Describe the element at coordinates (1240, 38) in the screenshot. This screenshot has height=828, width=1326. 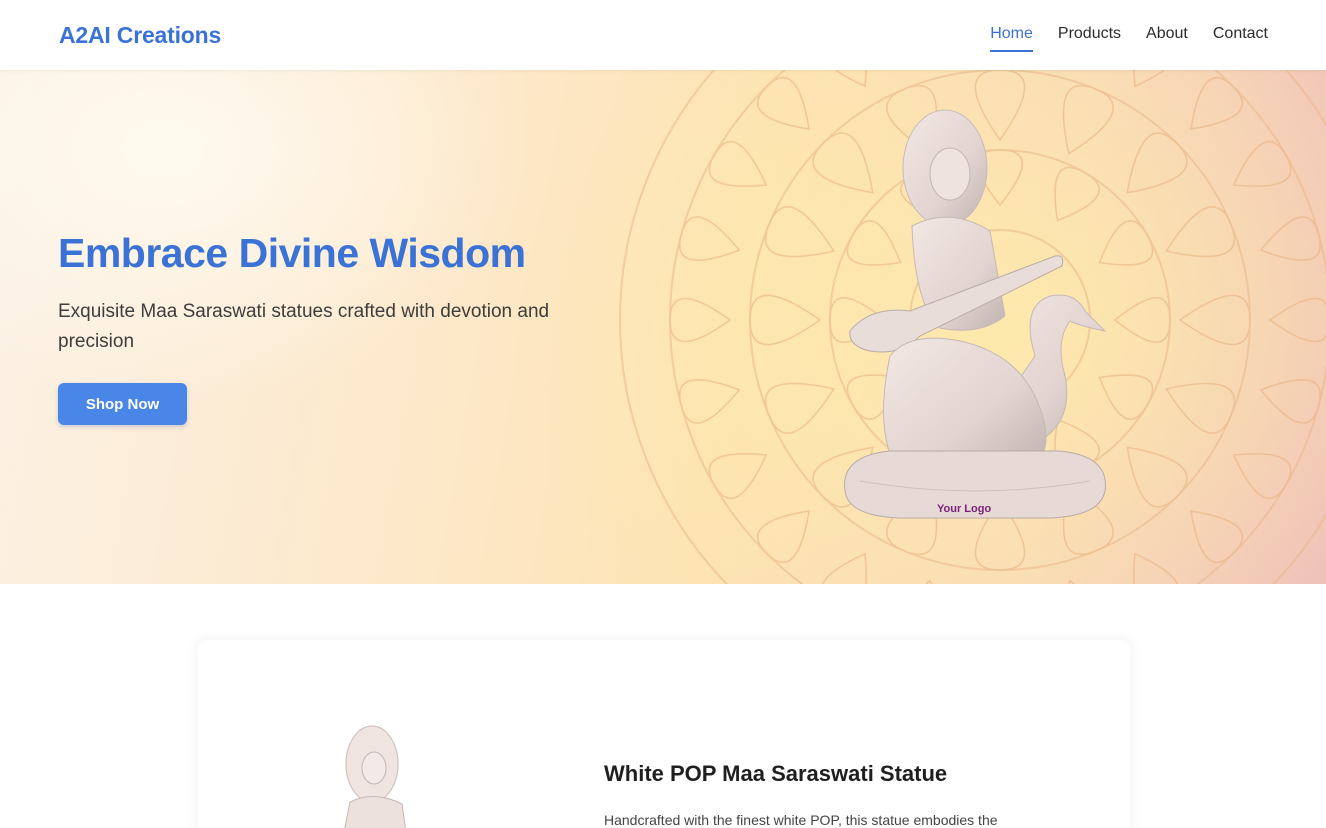
I see `nav-contact-link: Contact` at that location.